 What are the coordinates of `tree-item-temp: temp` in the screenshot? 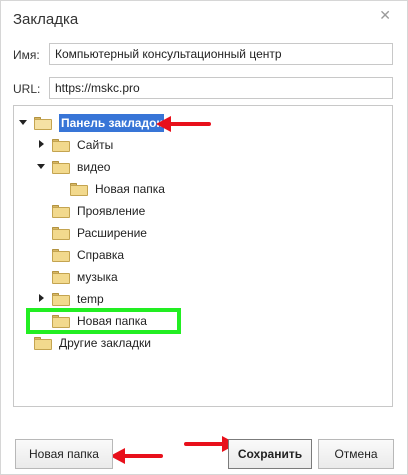 It's located at (70, 299).